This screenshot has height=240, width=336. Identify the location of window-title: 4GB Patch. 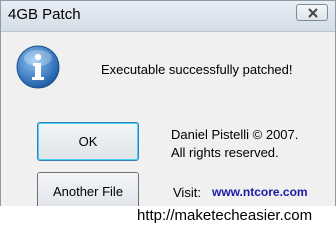
(44, 14).